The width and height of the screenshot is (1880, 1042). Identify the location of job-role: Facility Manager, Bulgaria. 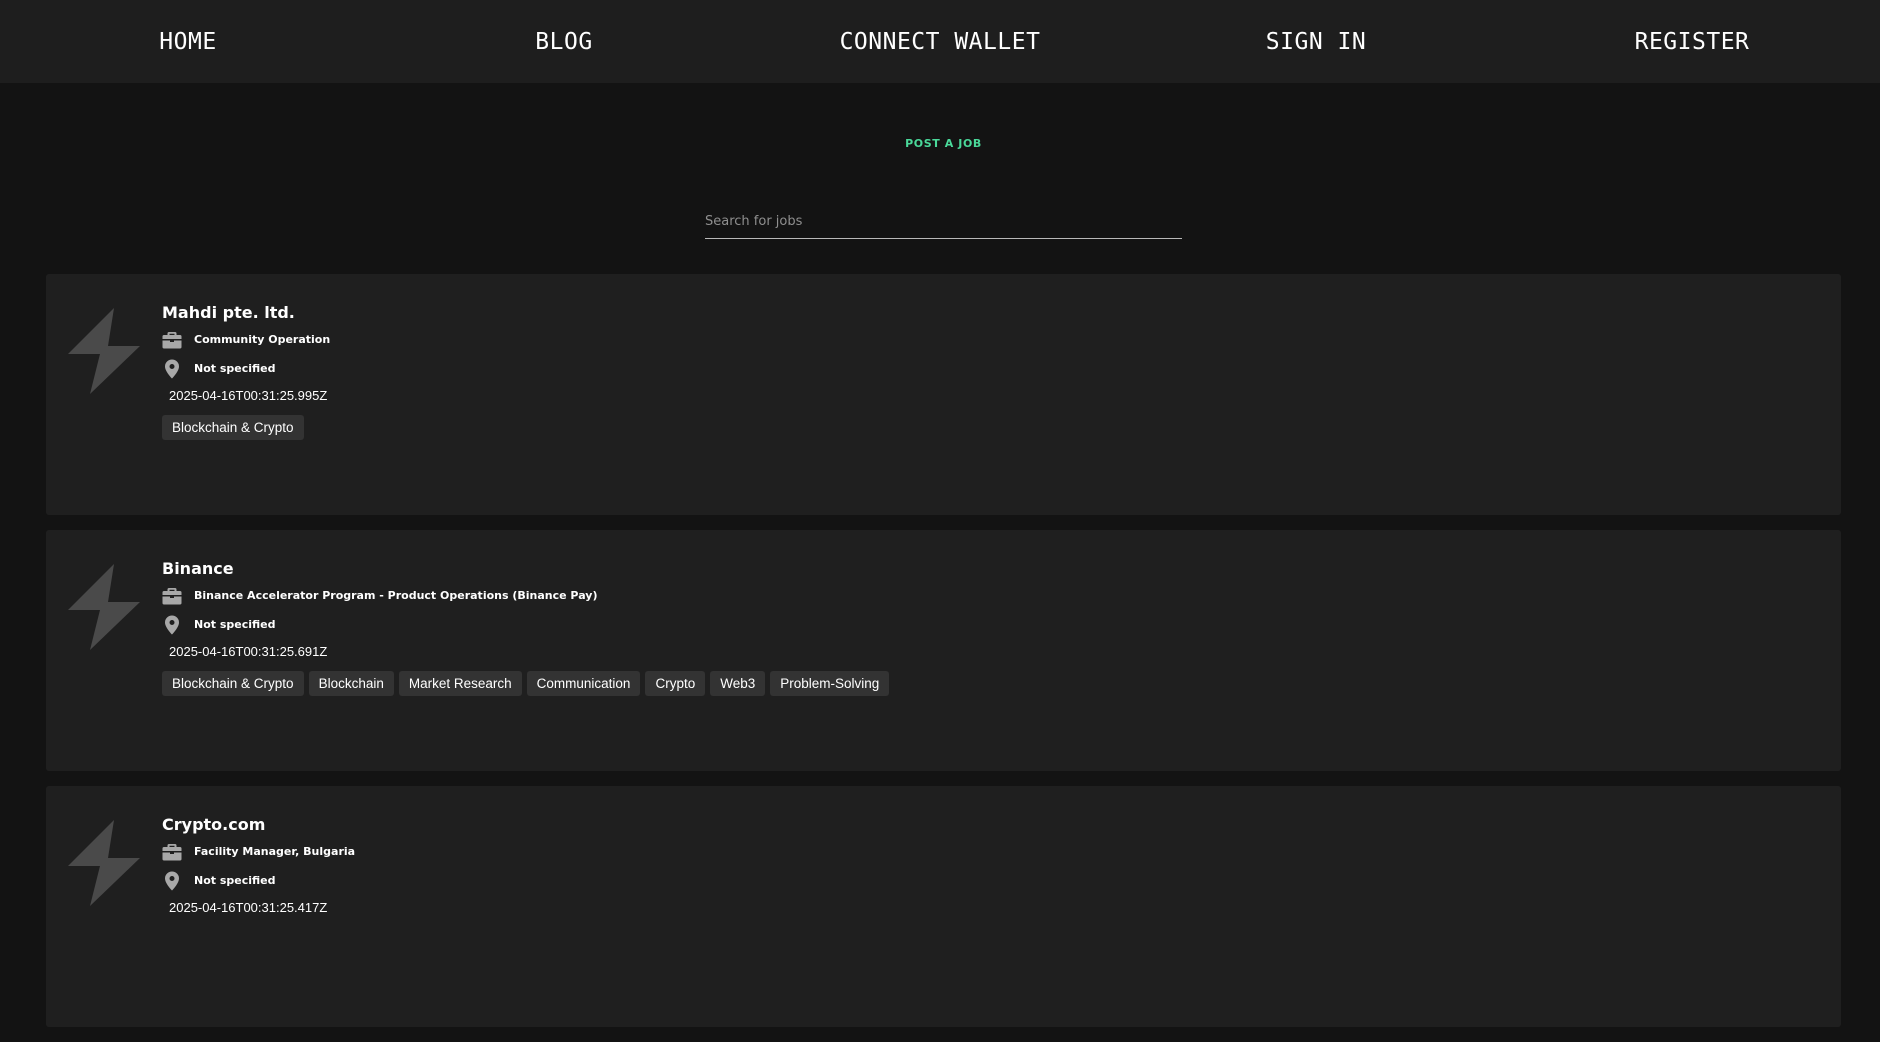
(275, 851).